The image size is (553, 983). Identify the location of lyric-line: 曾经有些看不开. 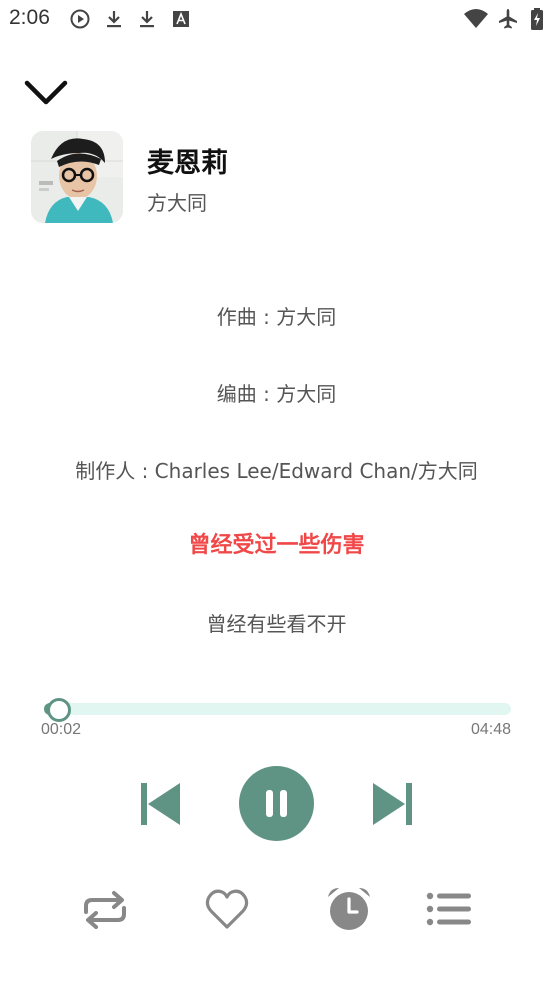
(276, 622).